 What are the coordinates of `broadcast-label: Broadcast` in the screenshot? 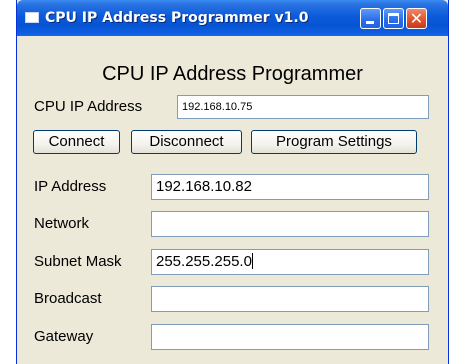 It's located at (68, 298).